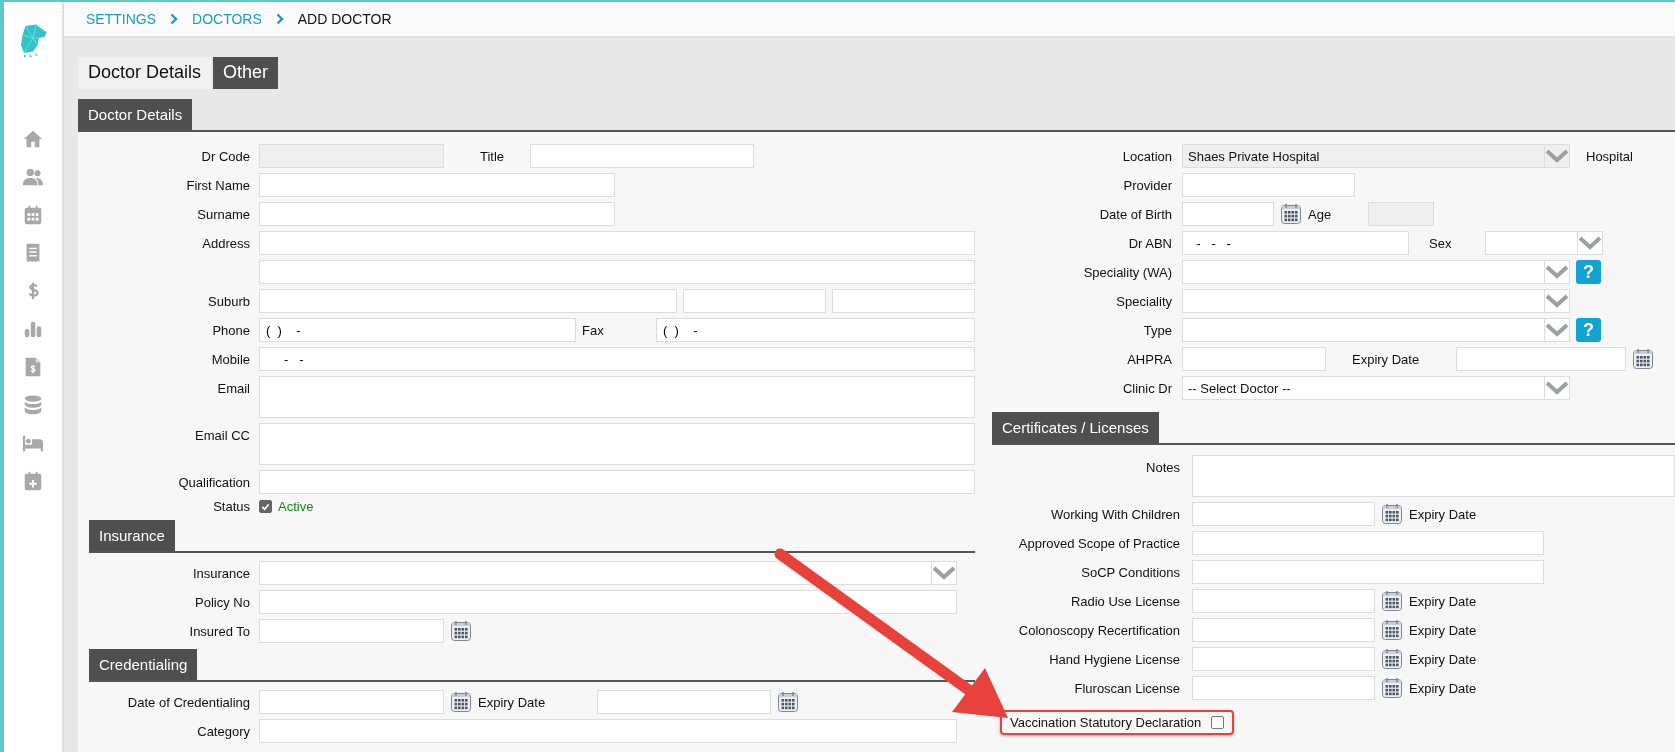 This screenshot has height=752, width=1675. What do you see at coordinates (222, 602) in the screenshot?
I see `field-label: Policy No` at bounding box center [222, 602].